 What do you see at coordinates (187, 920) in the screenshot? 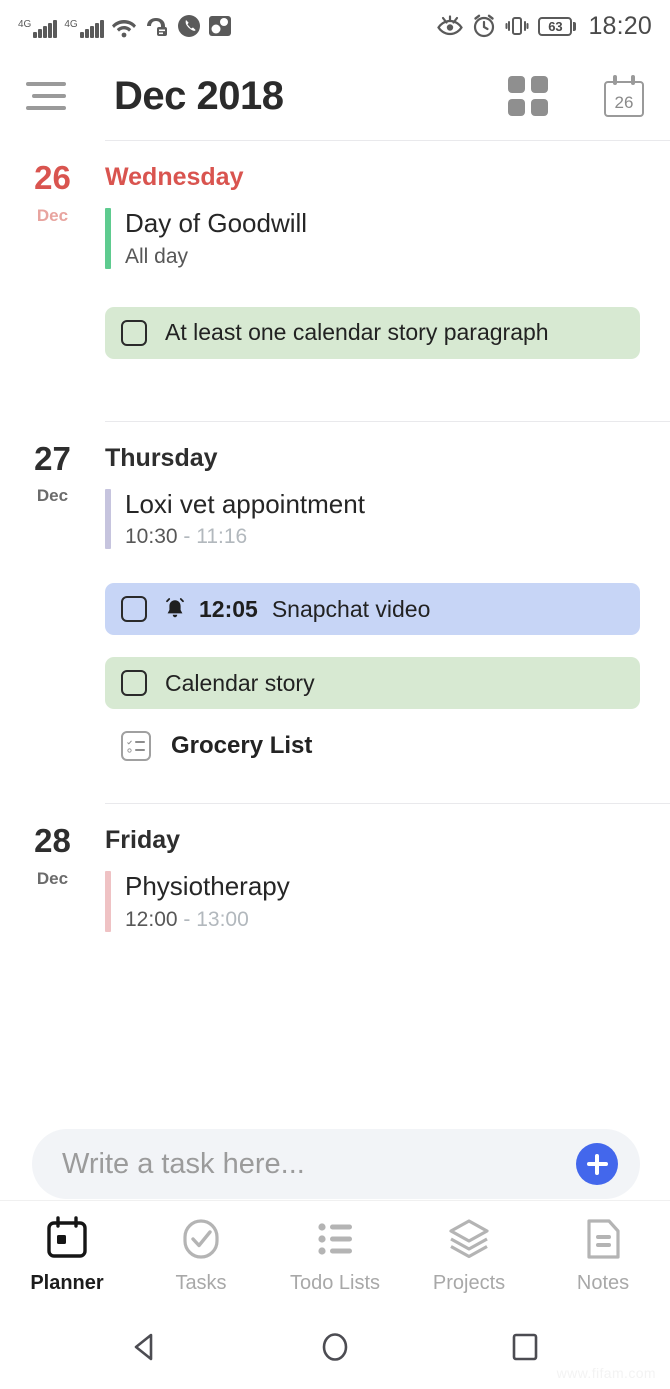
I see `event-time: 12:00 - 13:00` at bounding box center [187, 920].